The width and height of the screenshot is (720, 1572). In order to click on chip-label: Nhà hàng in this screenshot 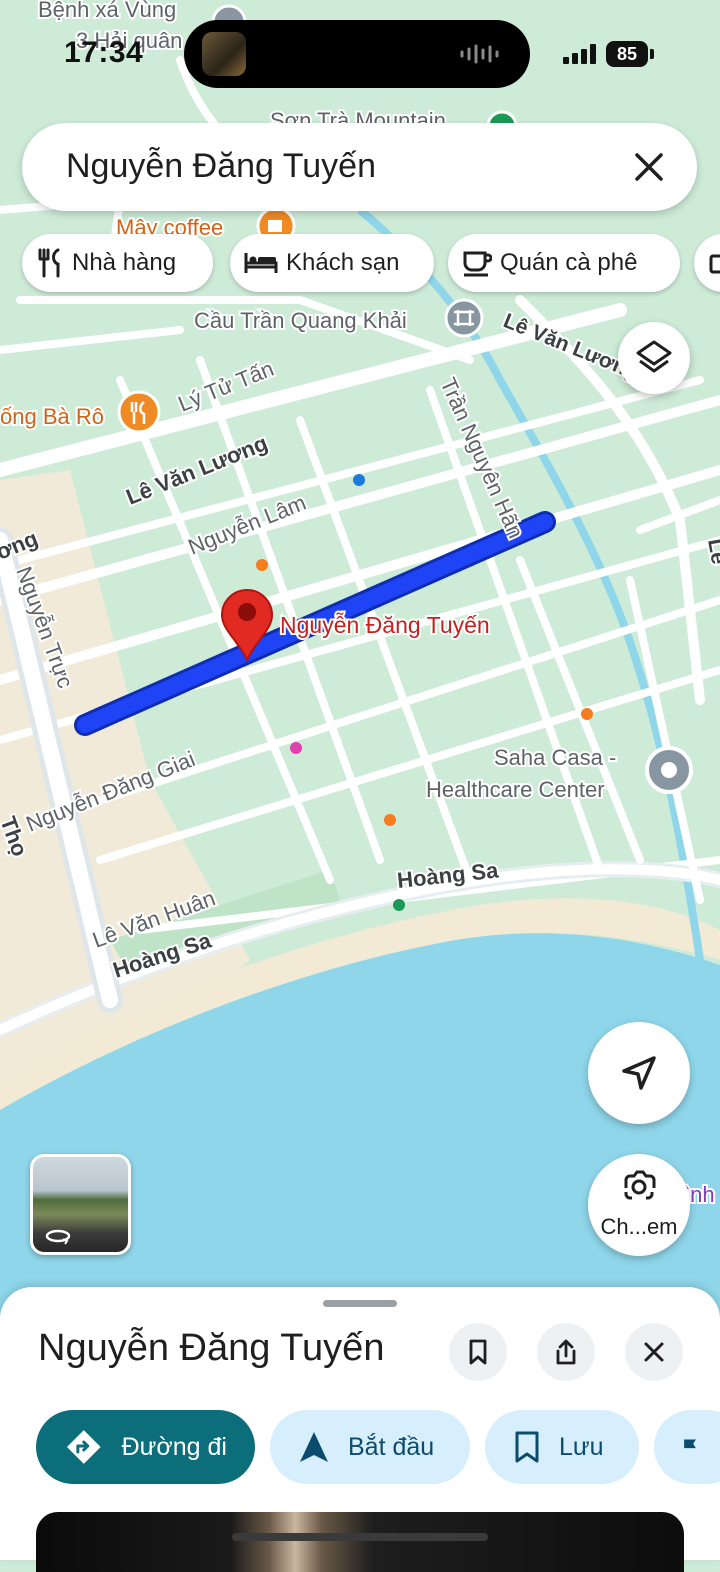, I will do `click(124, 262)`.